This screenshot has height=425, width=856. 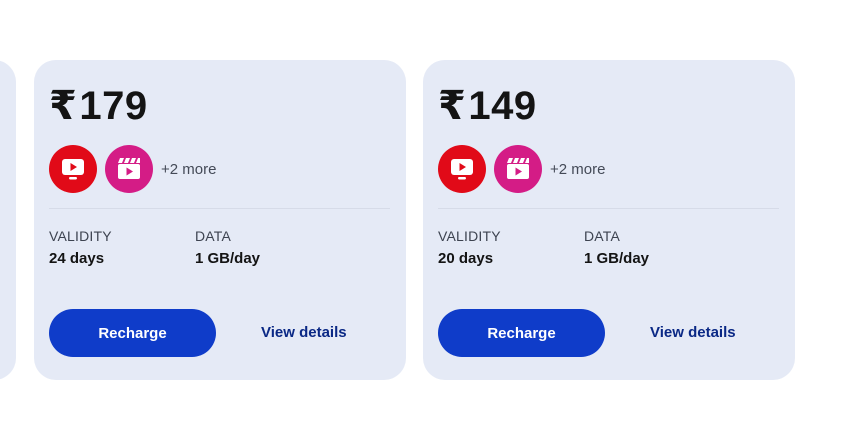 I want to click on validity-spec: VALIDITY 20 days, so click(x=469, y=247).